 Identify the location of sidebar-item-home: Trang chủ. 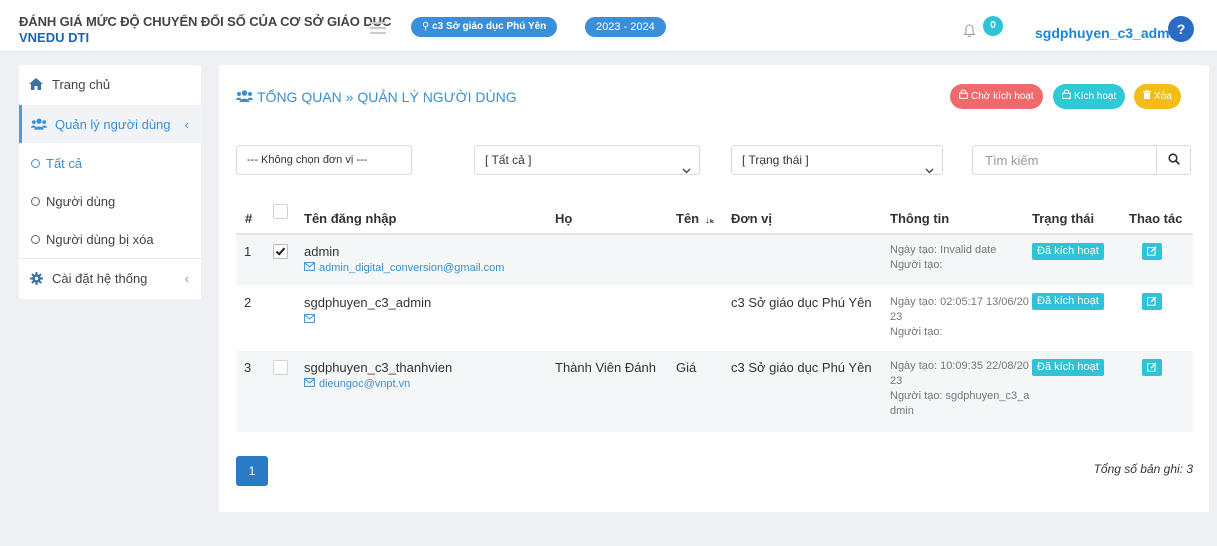
(110, 84).